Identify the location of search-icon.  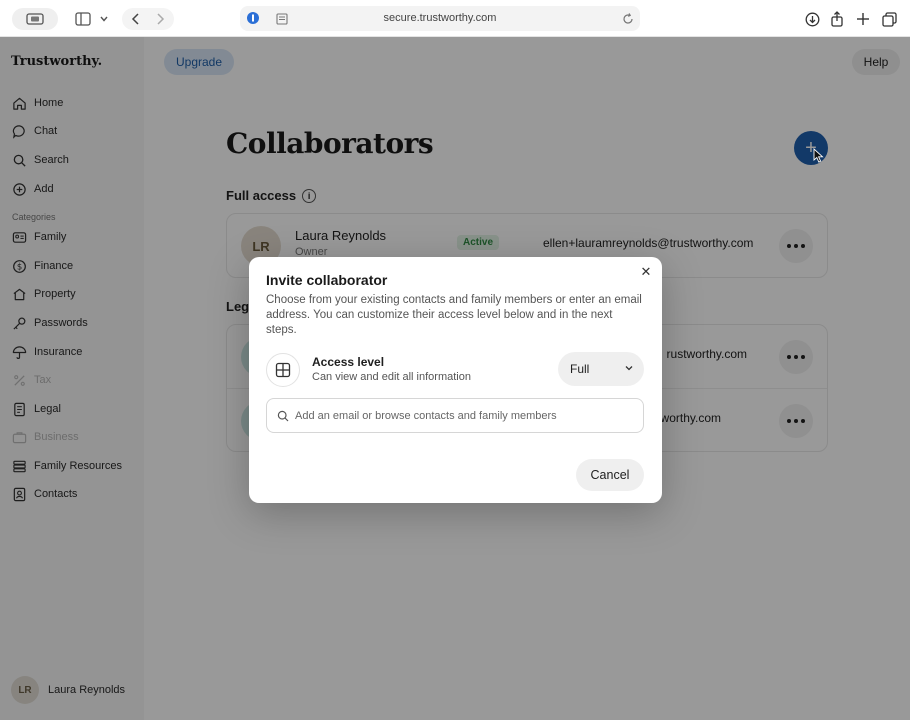
(283, 416).